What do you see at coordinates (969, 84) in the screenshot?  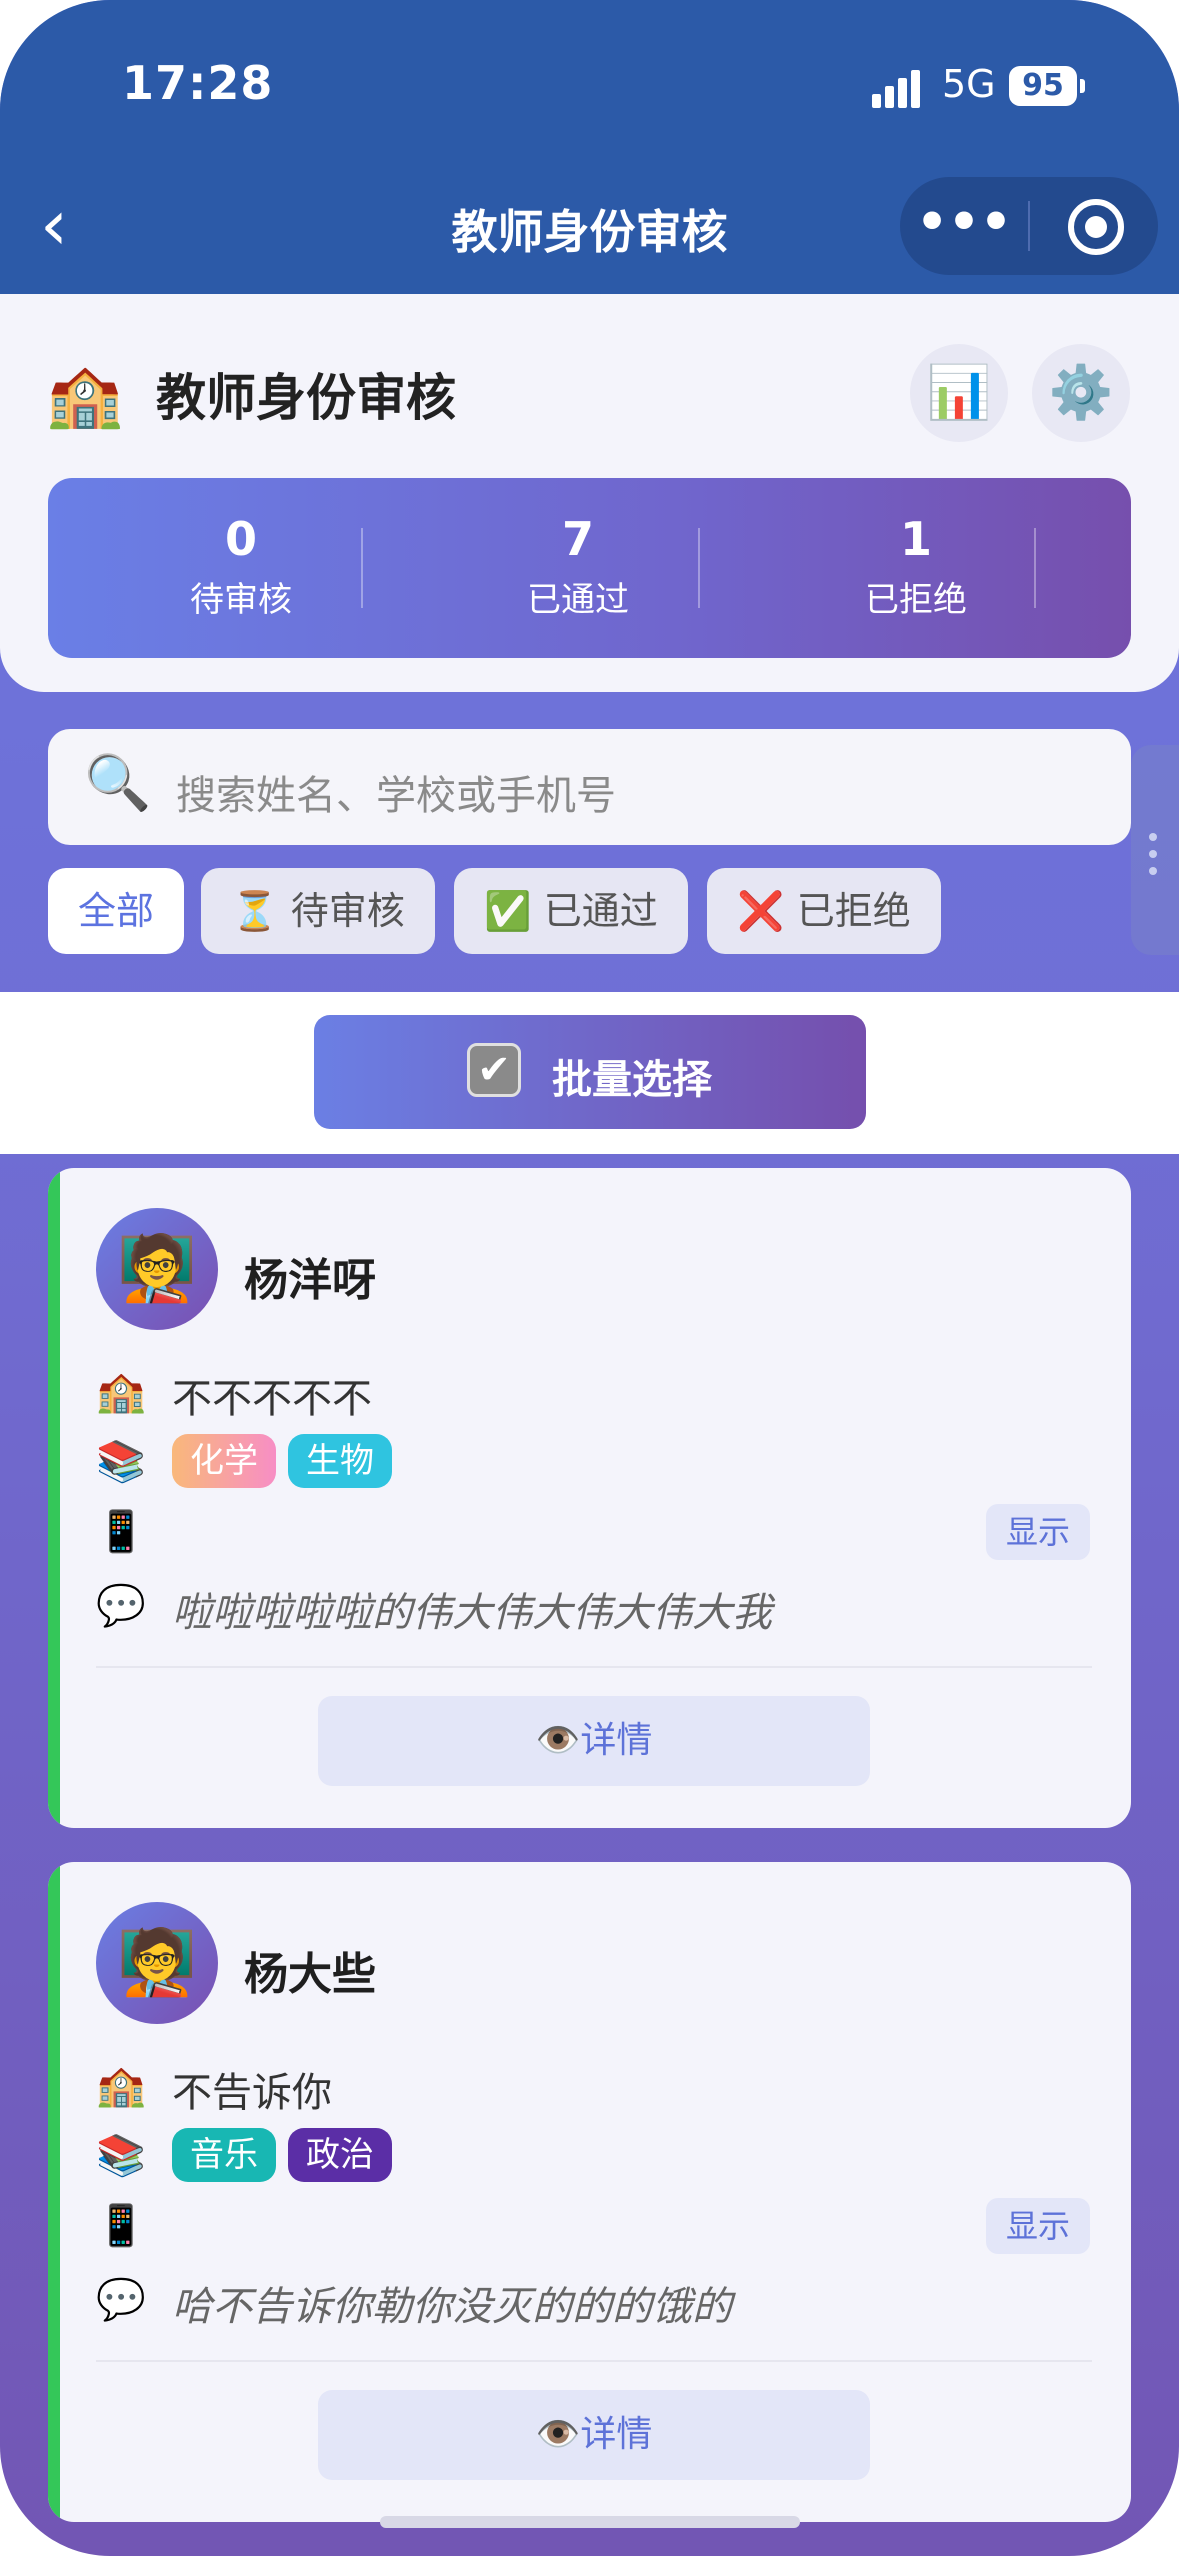 I see `network-label: 5G` at bounding box center [969, 84].